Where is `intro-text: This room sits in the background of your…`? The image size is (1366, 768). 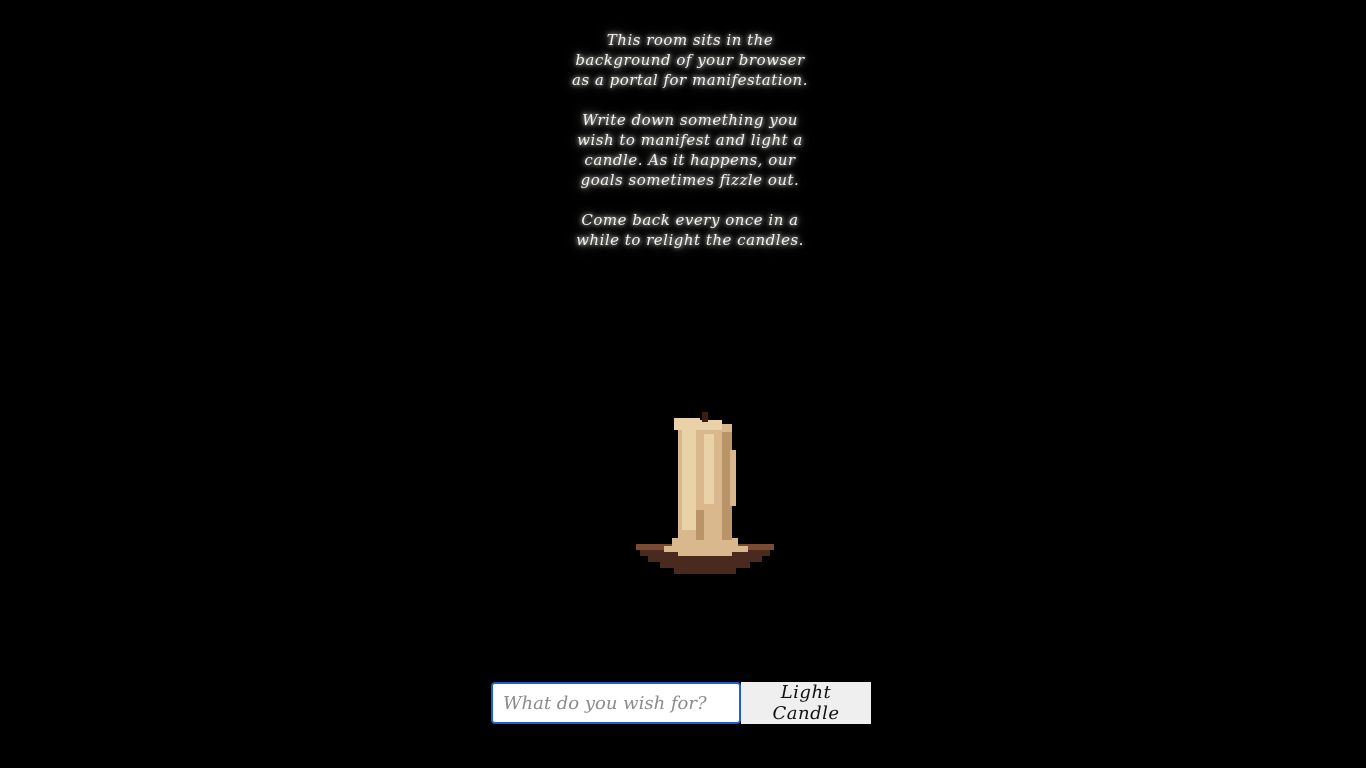 intro-text: This room sits in the background of your… is located at coordinates (690, 150).